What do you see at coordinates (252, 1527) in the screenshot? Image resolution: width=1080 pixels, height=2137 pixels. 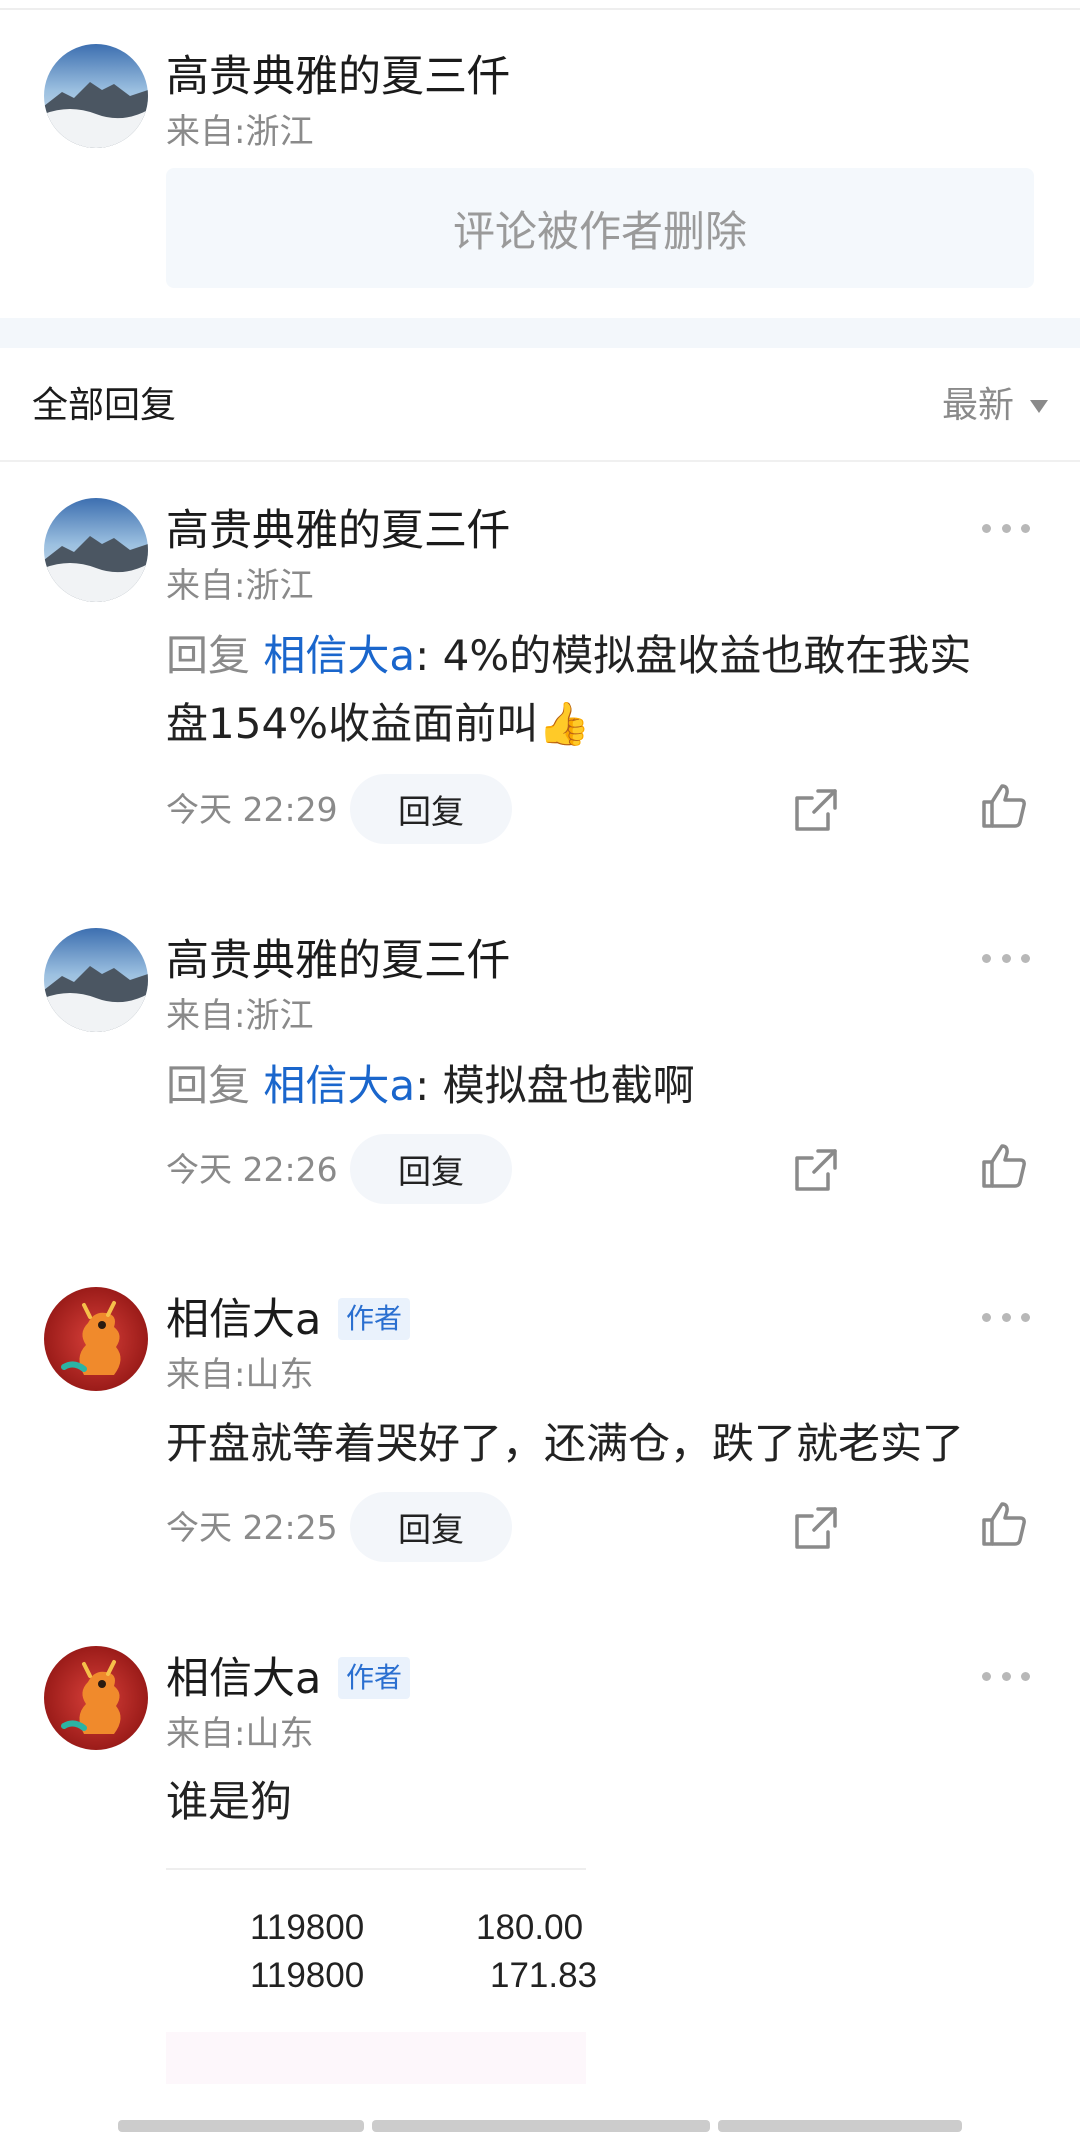 I see `reply-time: 今天 22:25` at bounding box center [252, 1527].